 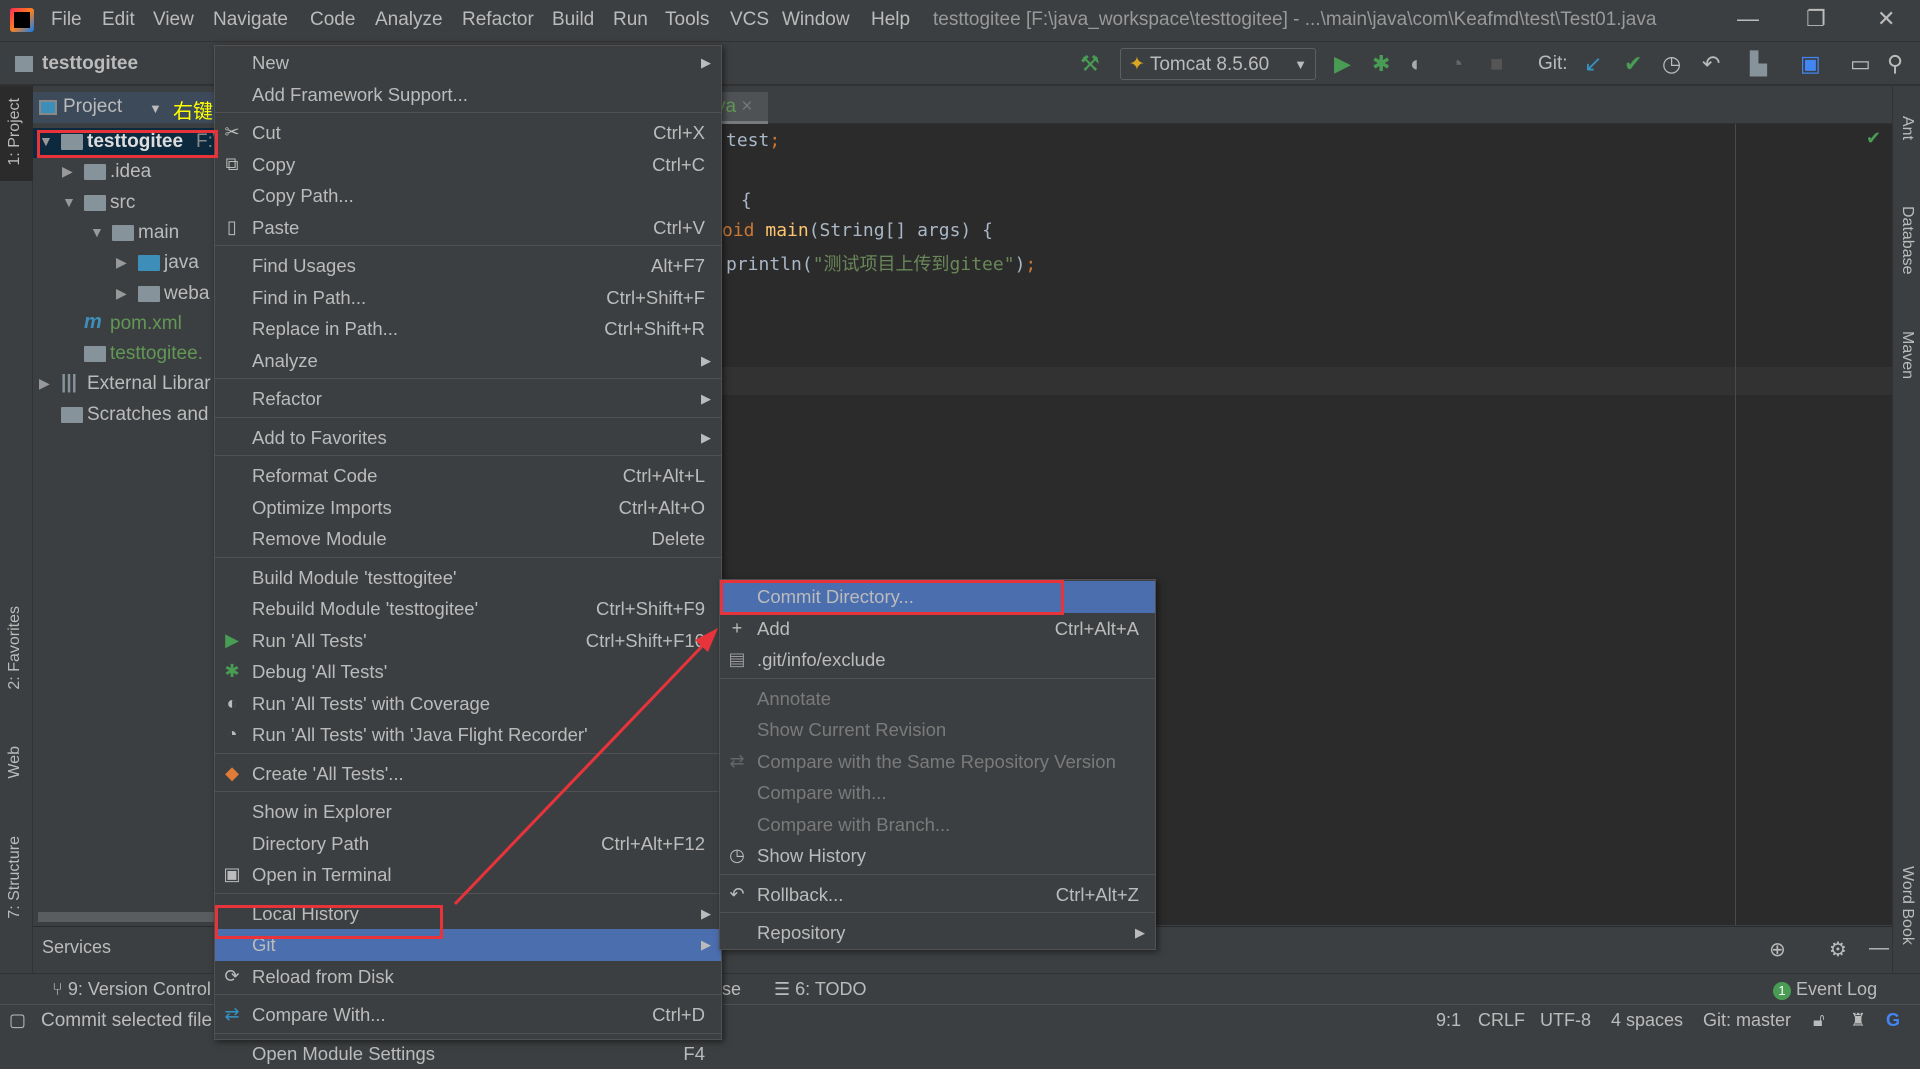 I want to click on menu-item-shortcut: F4, so click(x=694, y=1053).